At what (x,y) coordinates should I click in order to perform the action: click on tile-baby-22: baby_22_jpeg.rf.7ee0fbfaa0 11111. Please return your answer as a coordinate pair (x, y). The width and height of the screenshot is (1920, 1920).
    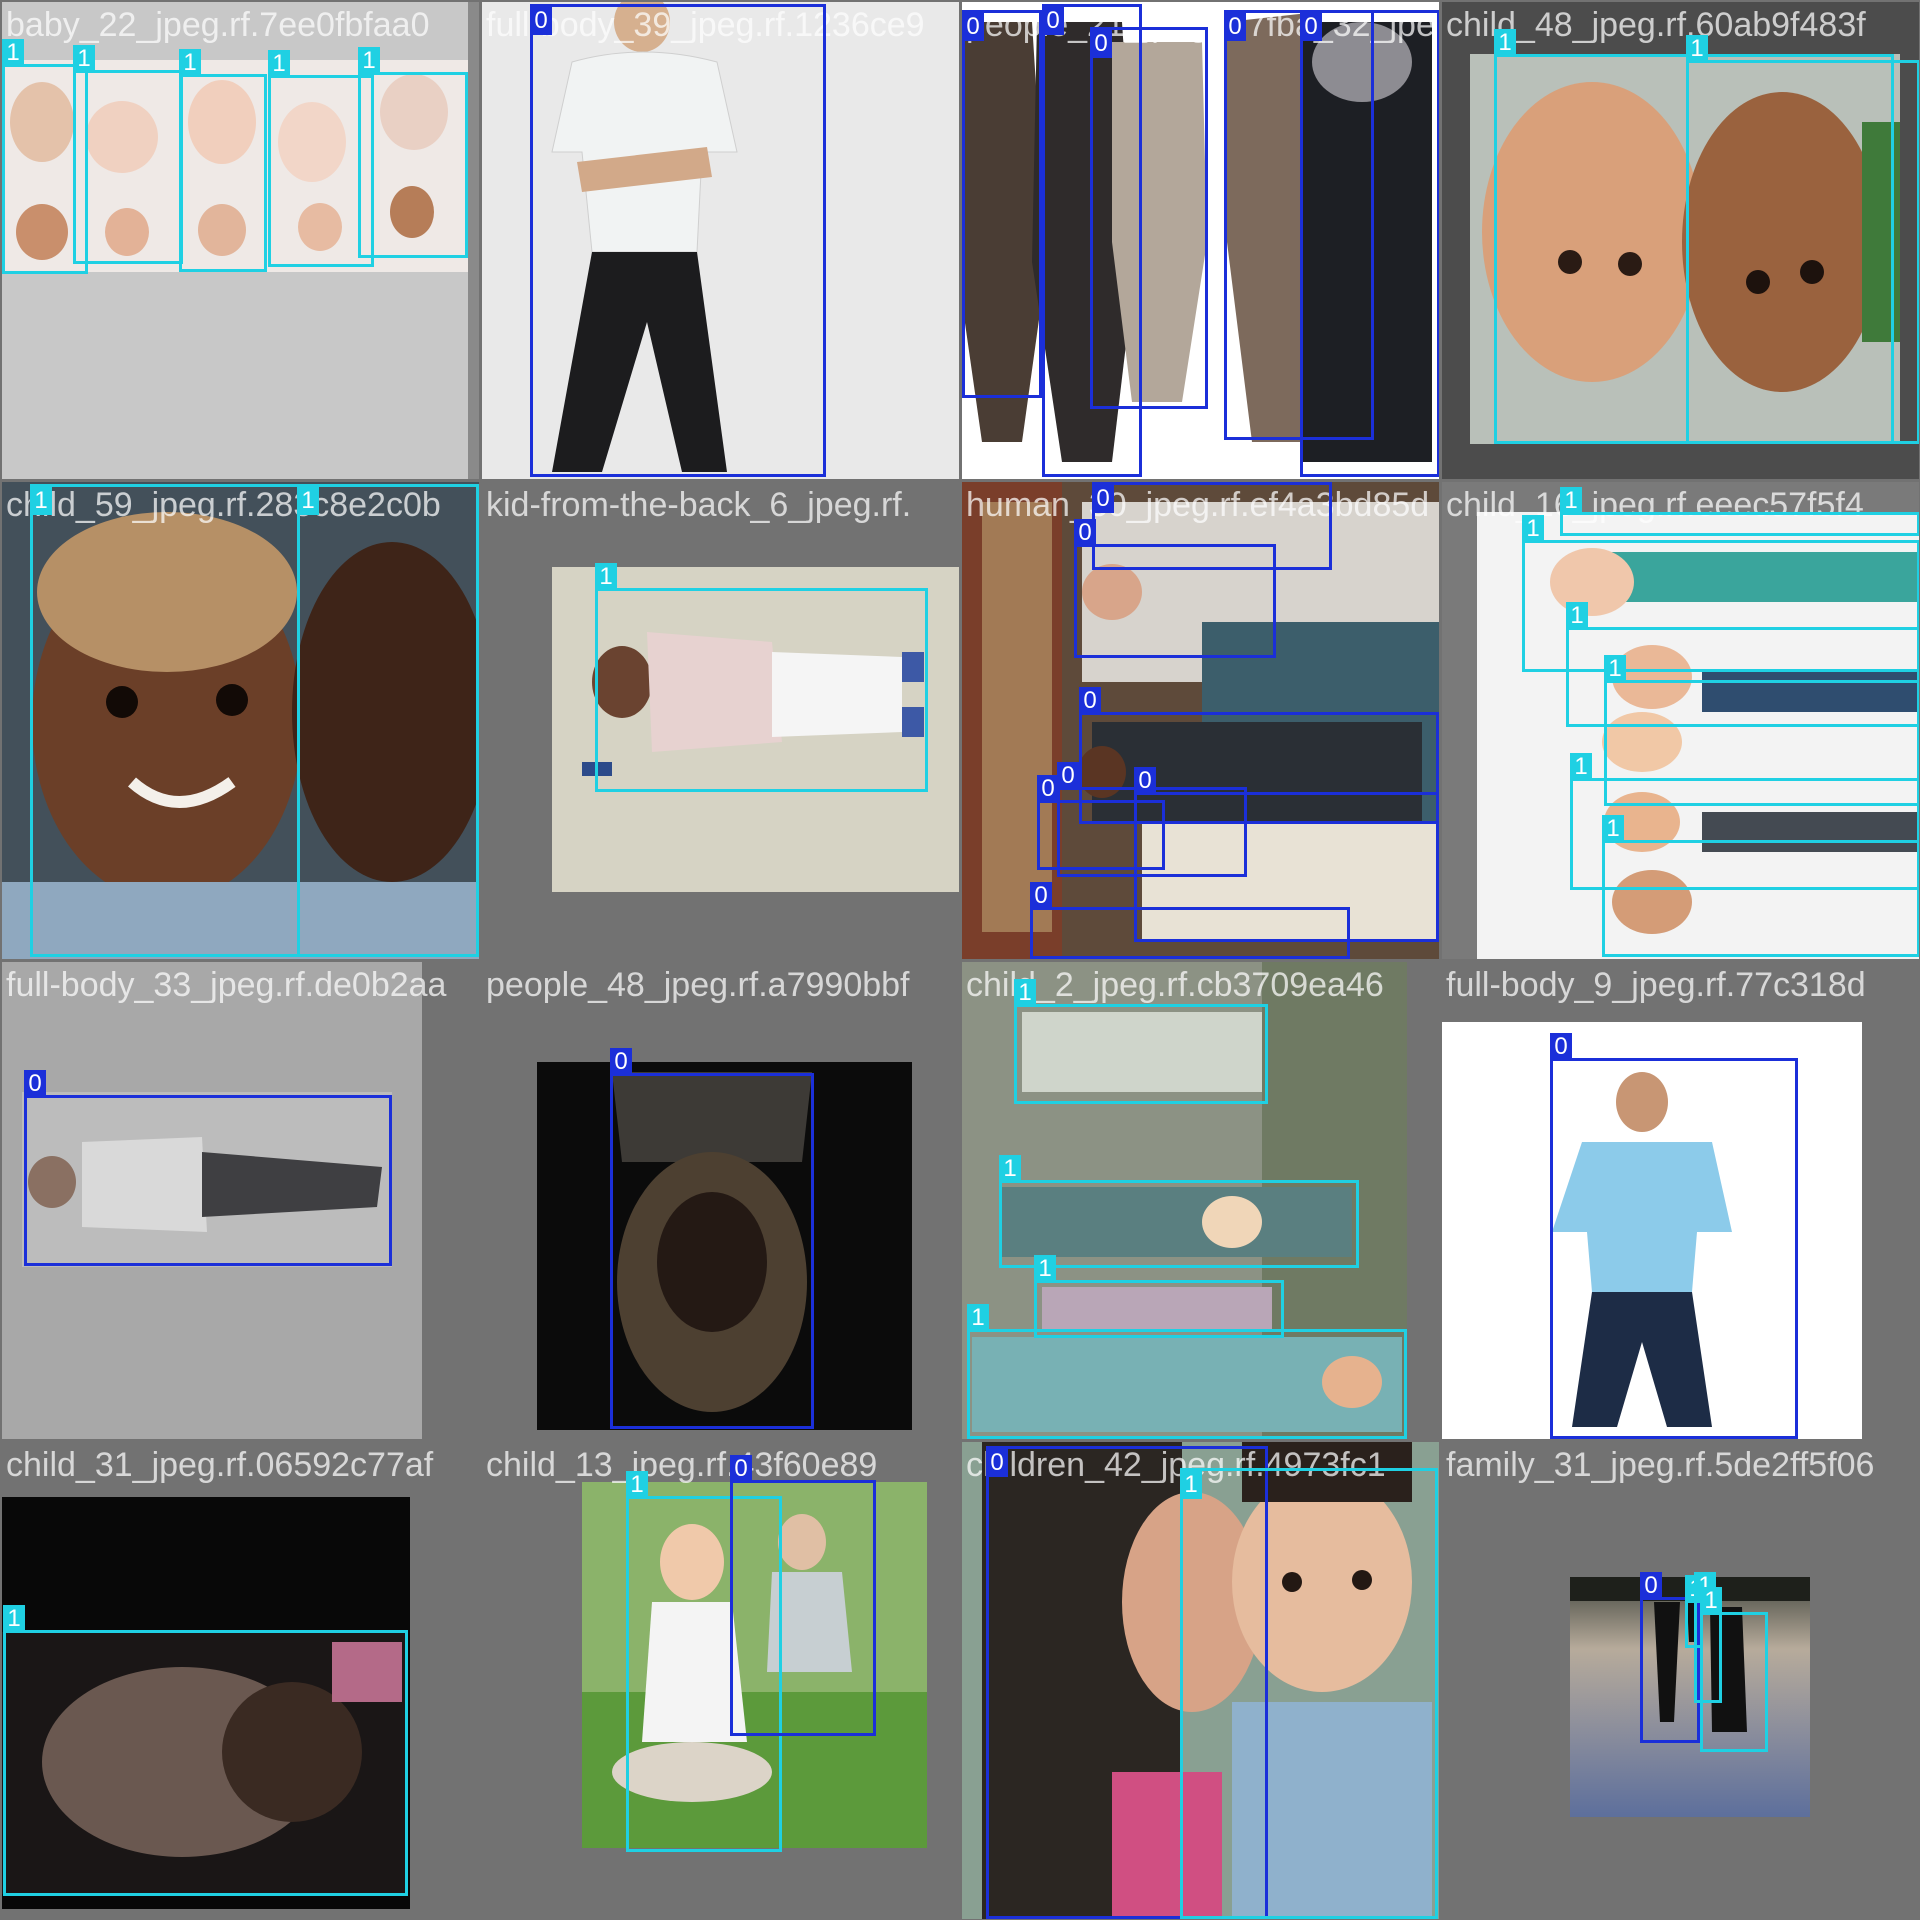
    Looking at the image, I should click on (240, 240).